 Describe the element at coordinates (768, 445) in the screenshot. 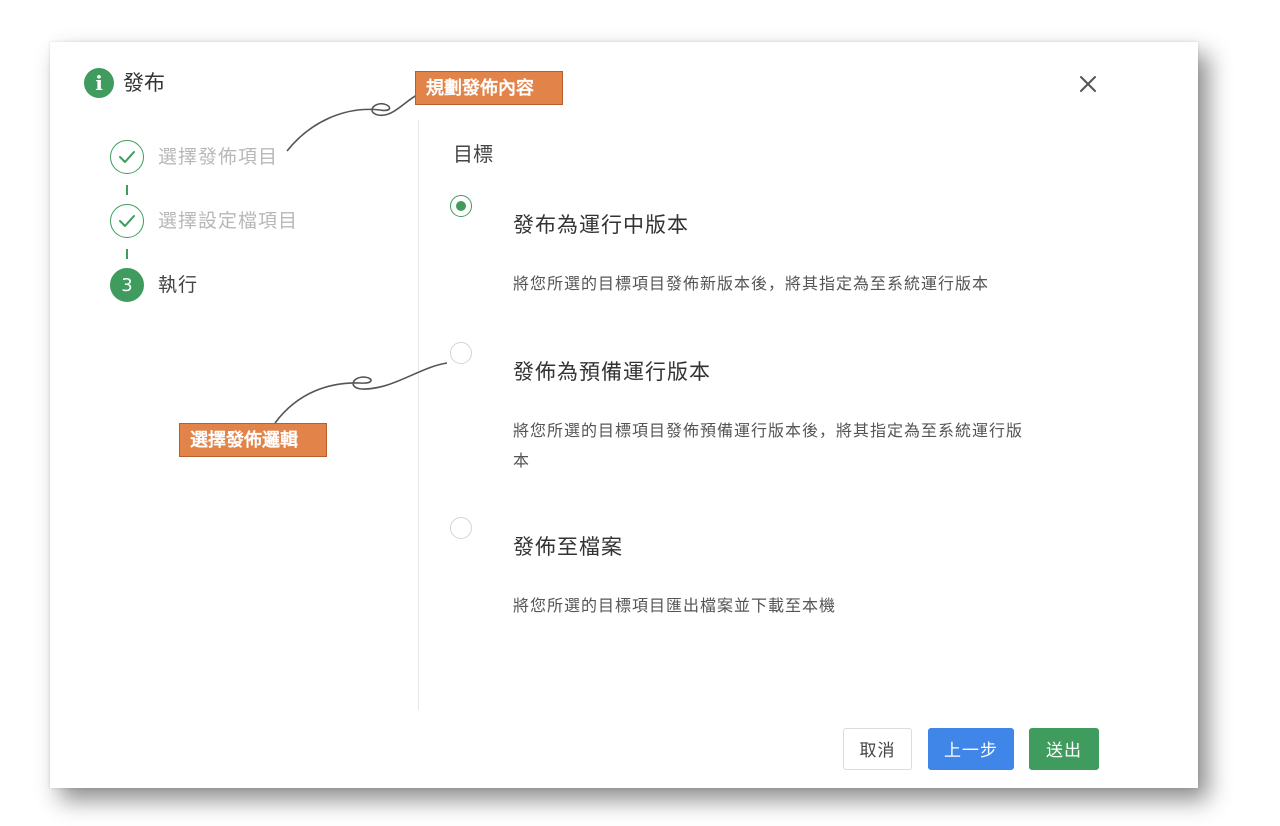

I see `option-description: 將您所選的目標項目發佈預備運行版本後，將其指定為至系統運行版本` at that location.